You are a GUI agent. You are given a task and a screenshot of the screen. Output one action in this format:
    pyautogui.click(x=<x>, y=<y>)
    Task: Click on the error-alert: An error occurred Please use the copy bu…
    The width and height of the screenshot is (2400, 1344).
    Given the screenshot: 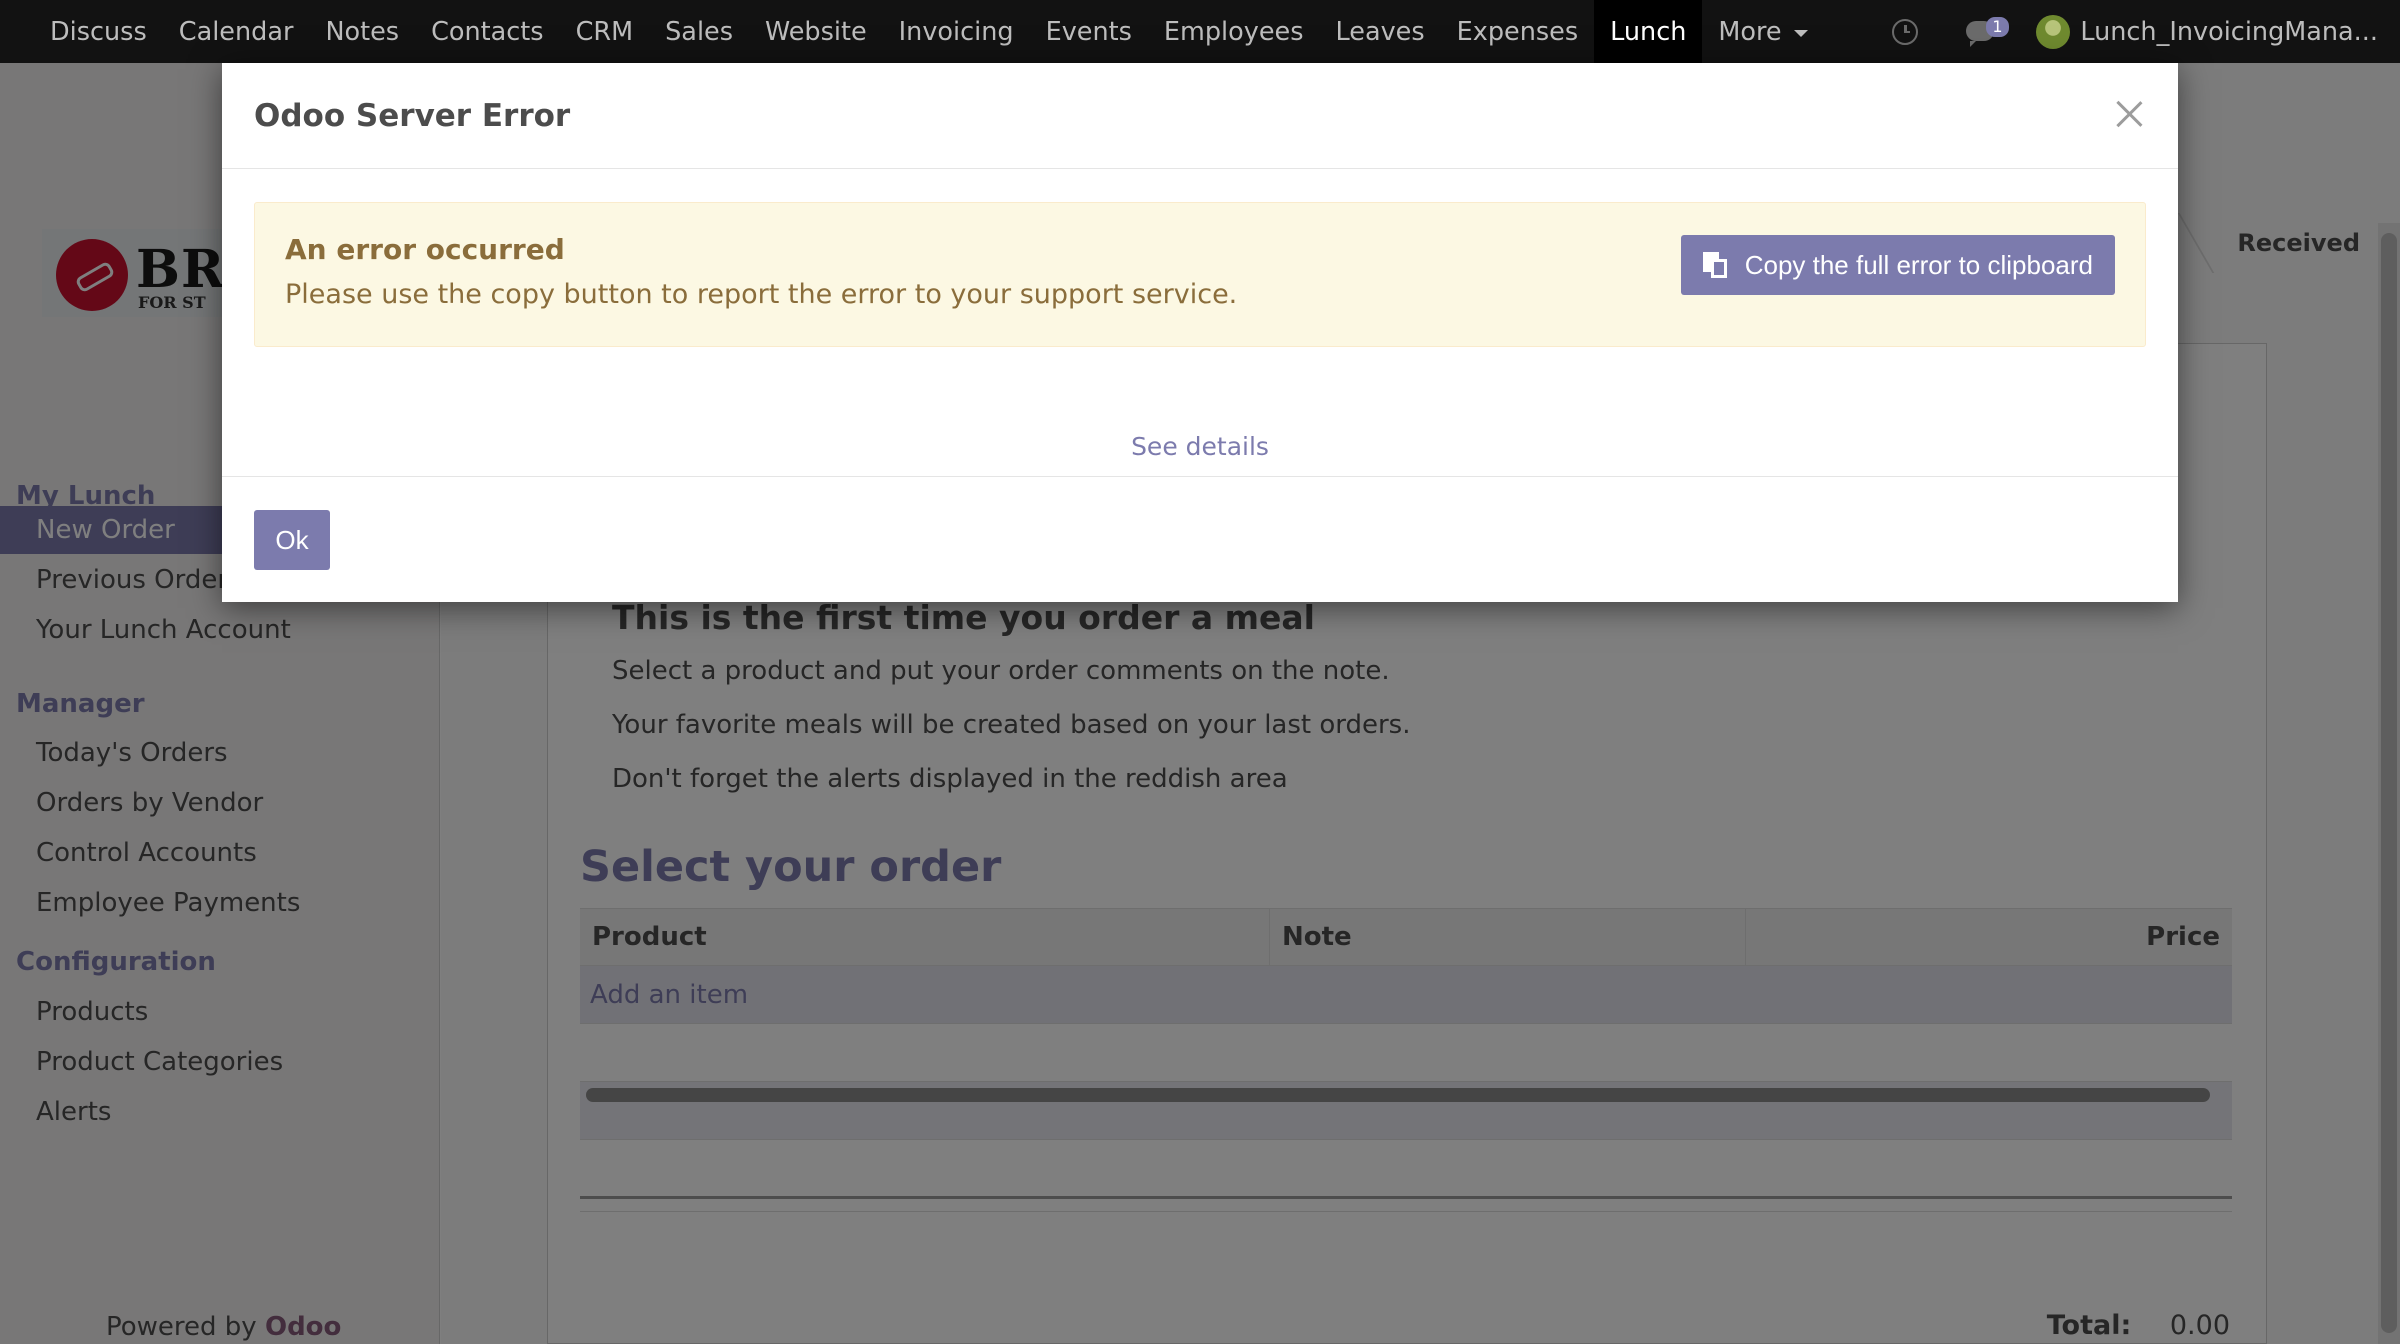 What is the action you would take?
    pyautogui.click(x=1200, y=274)
    